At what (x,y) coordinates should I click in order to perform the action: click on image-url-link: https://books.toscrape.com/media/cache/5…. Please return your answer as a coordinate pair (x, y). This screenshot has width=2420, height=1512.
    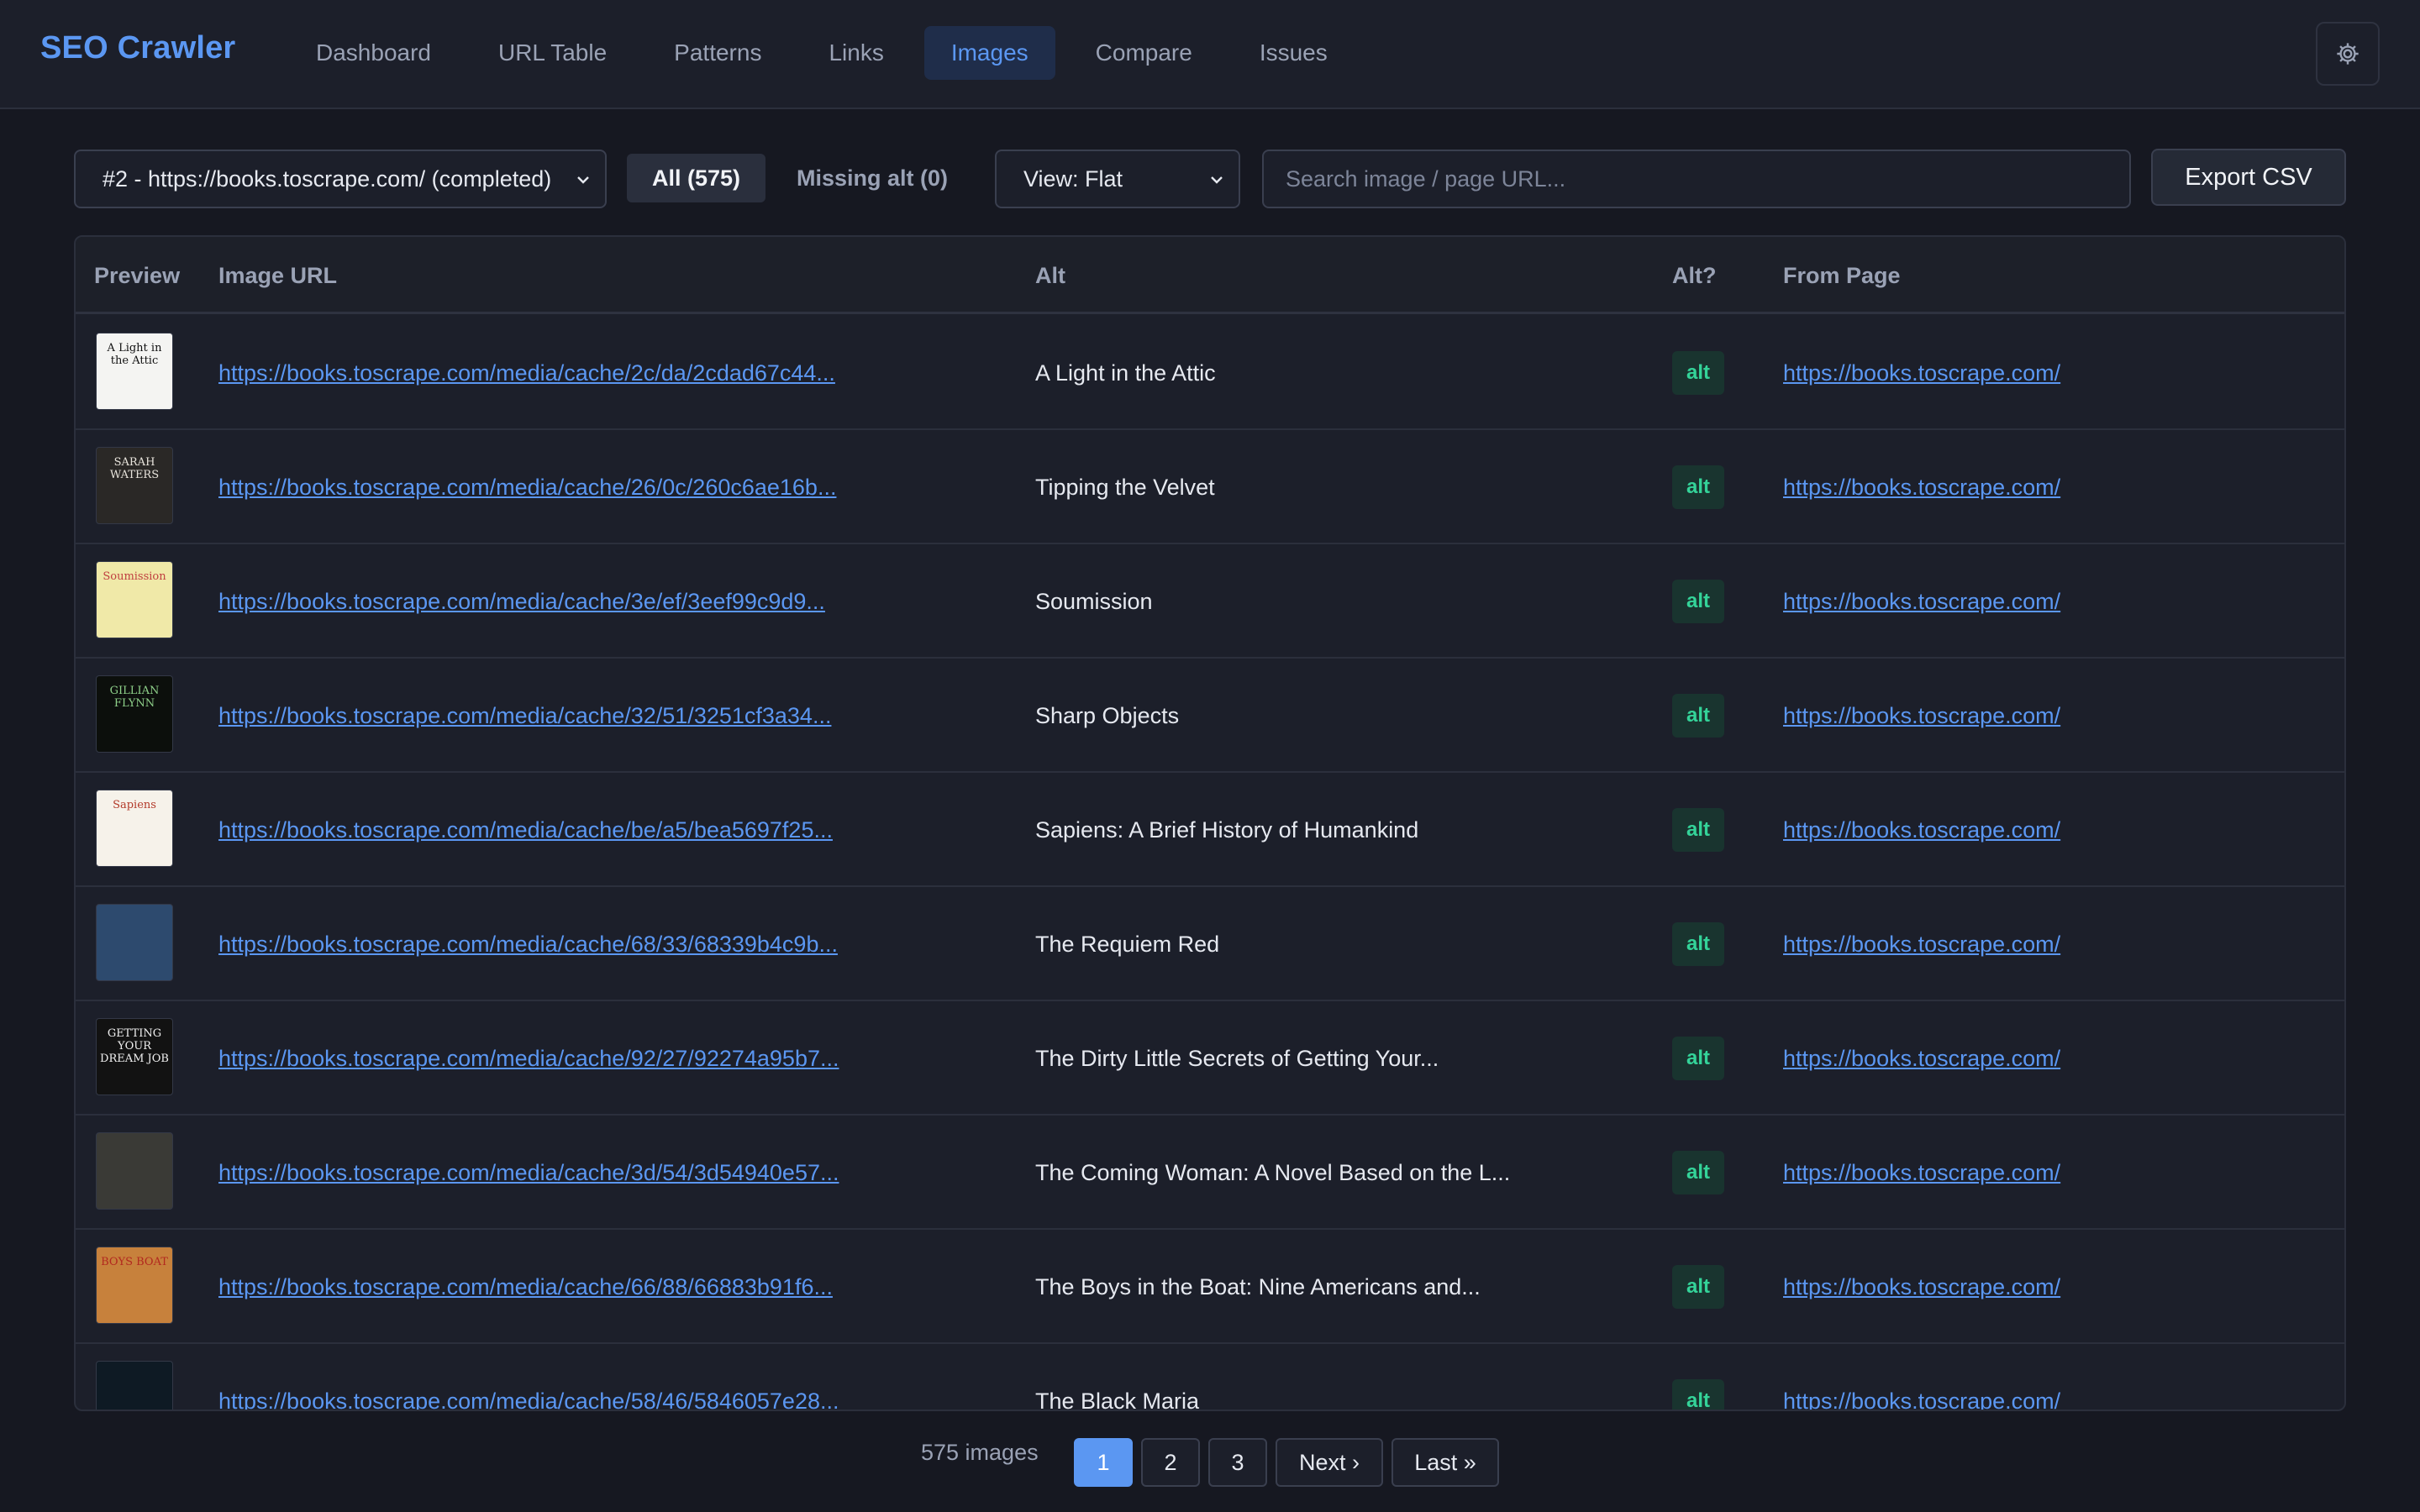
    Looking at the image, I should click on (528, 1377).